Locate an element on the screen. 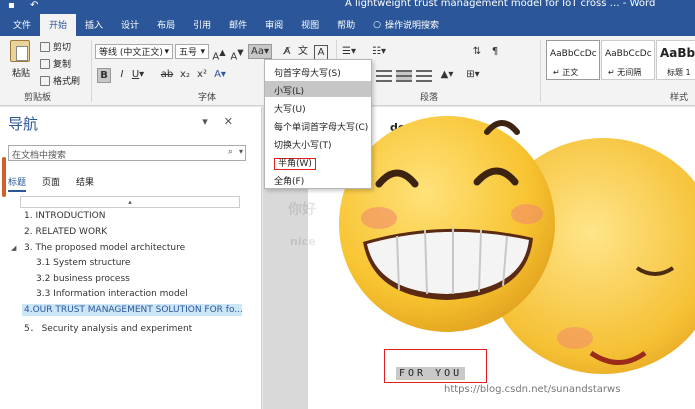 The height and width of the screenshot is (409, 695). half-width-label: 半角(W) is located at coordinates (295, 164).